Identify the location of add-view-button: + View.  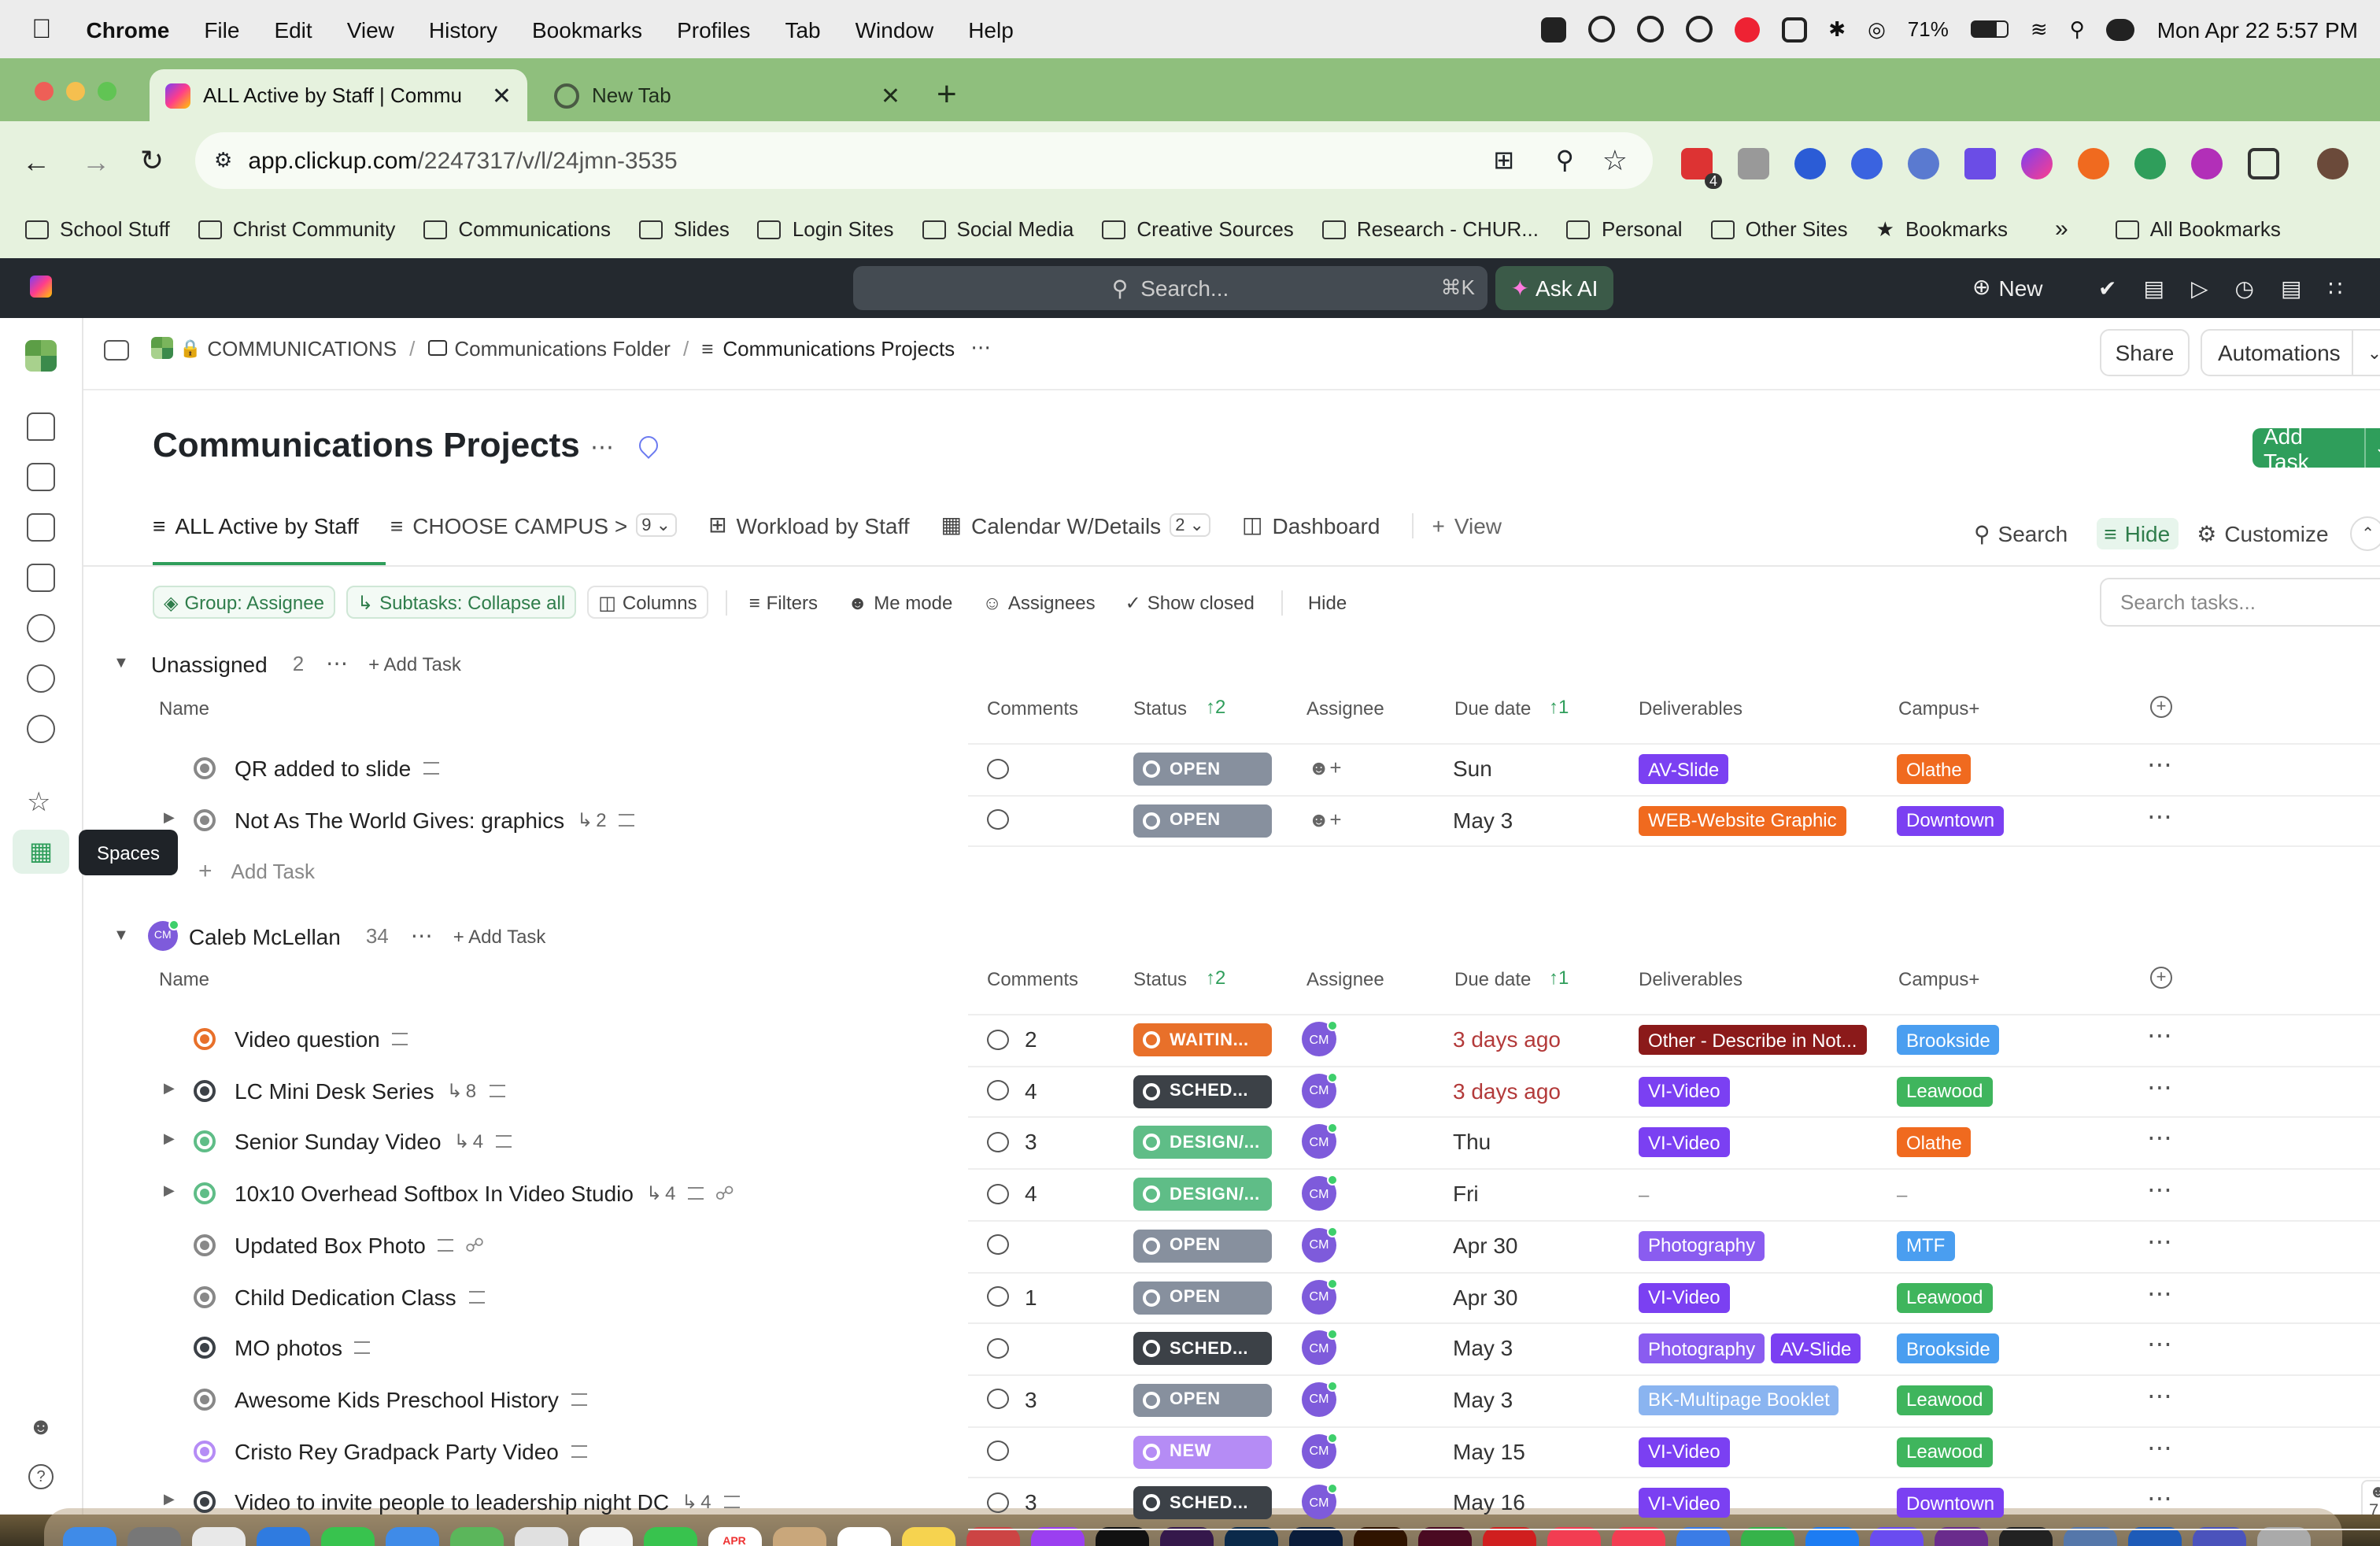
(1456, 525).